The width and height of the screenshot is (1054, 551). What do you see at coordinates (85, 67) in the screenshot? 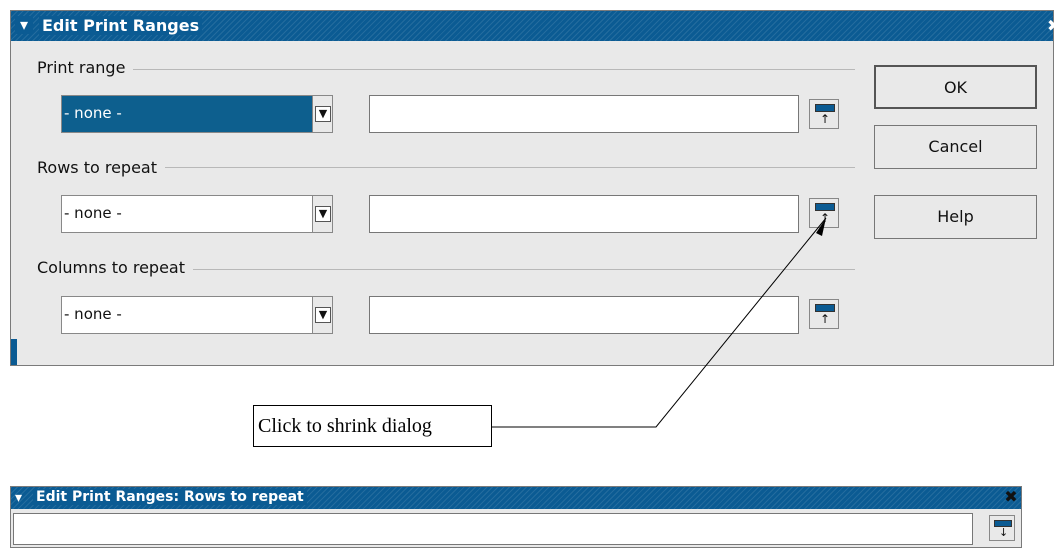
I see `print-range-label: Print range` at bounding box center [85, 67].